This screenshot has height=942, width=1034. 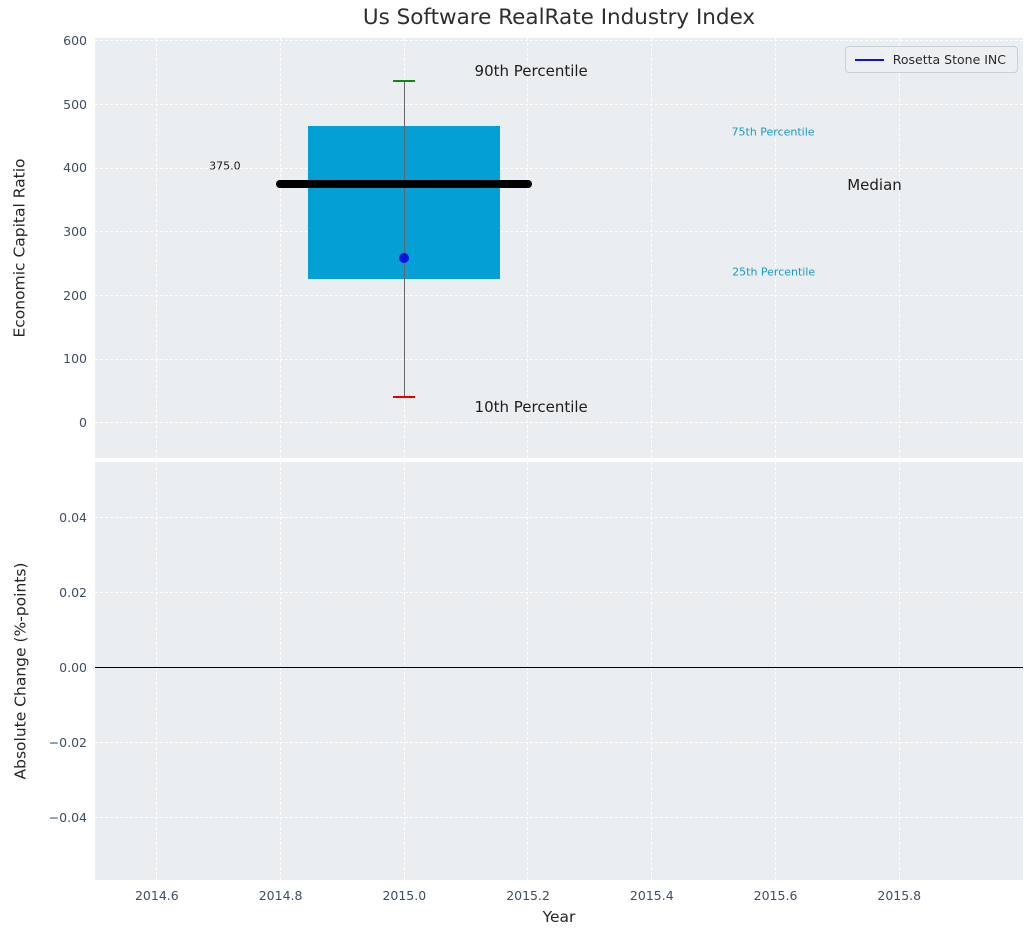 I want to click on annotation-75th-percentile: 75th Percentile, so click(x=773, y=132).